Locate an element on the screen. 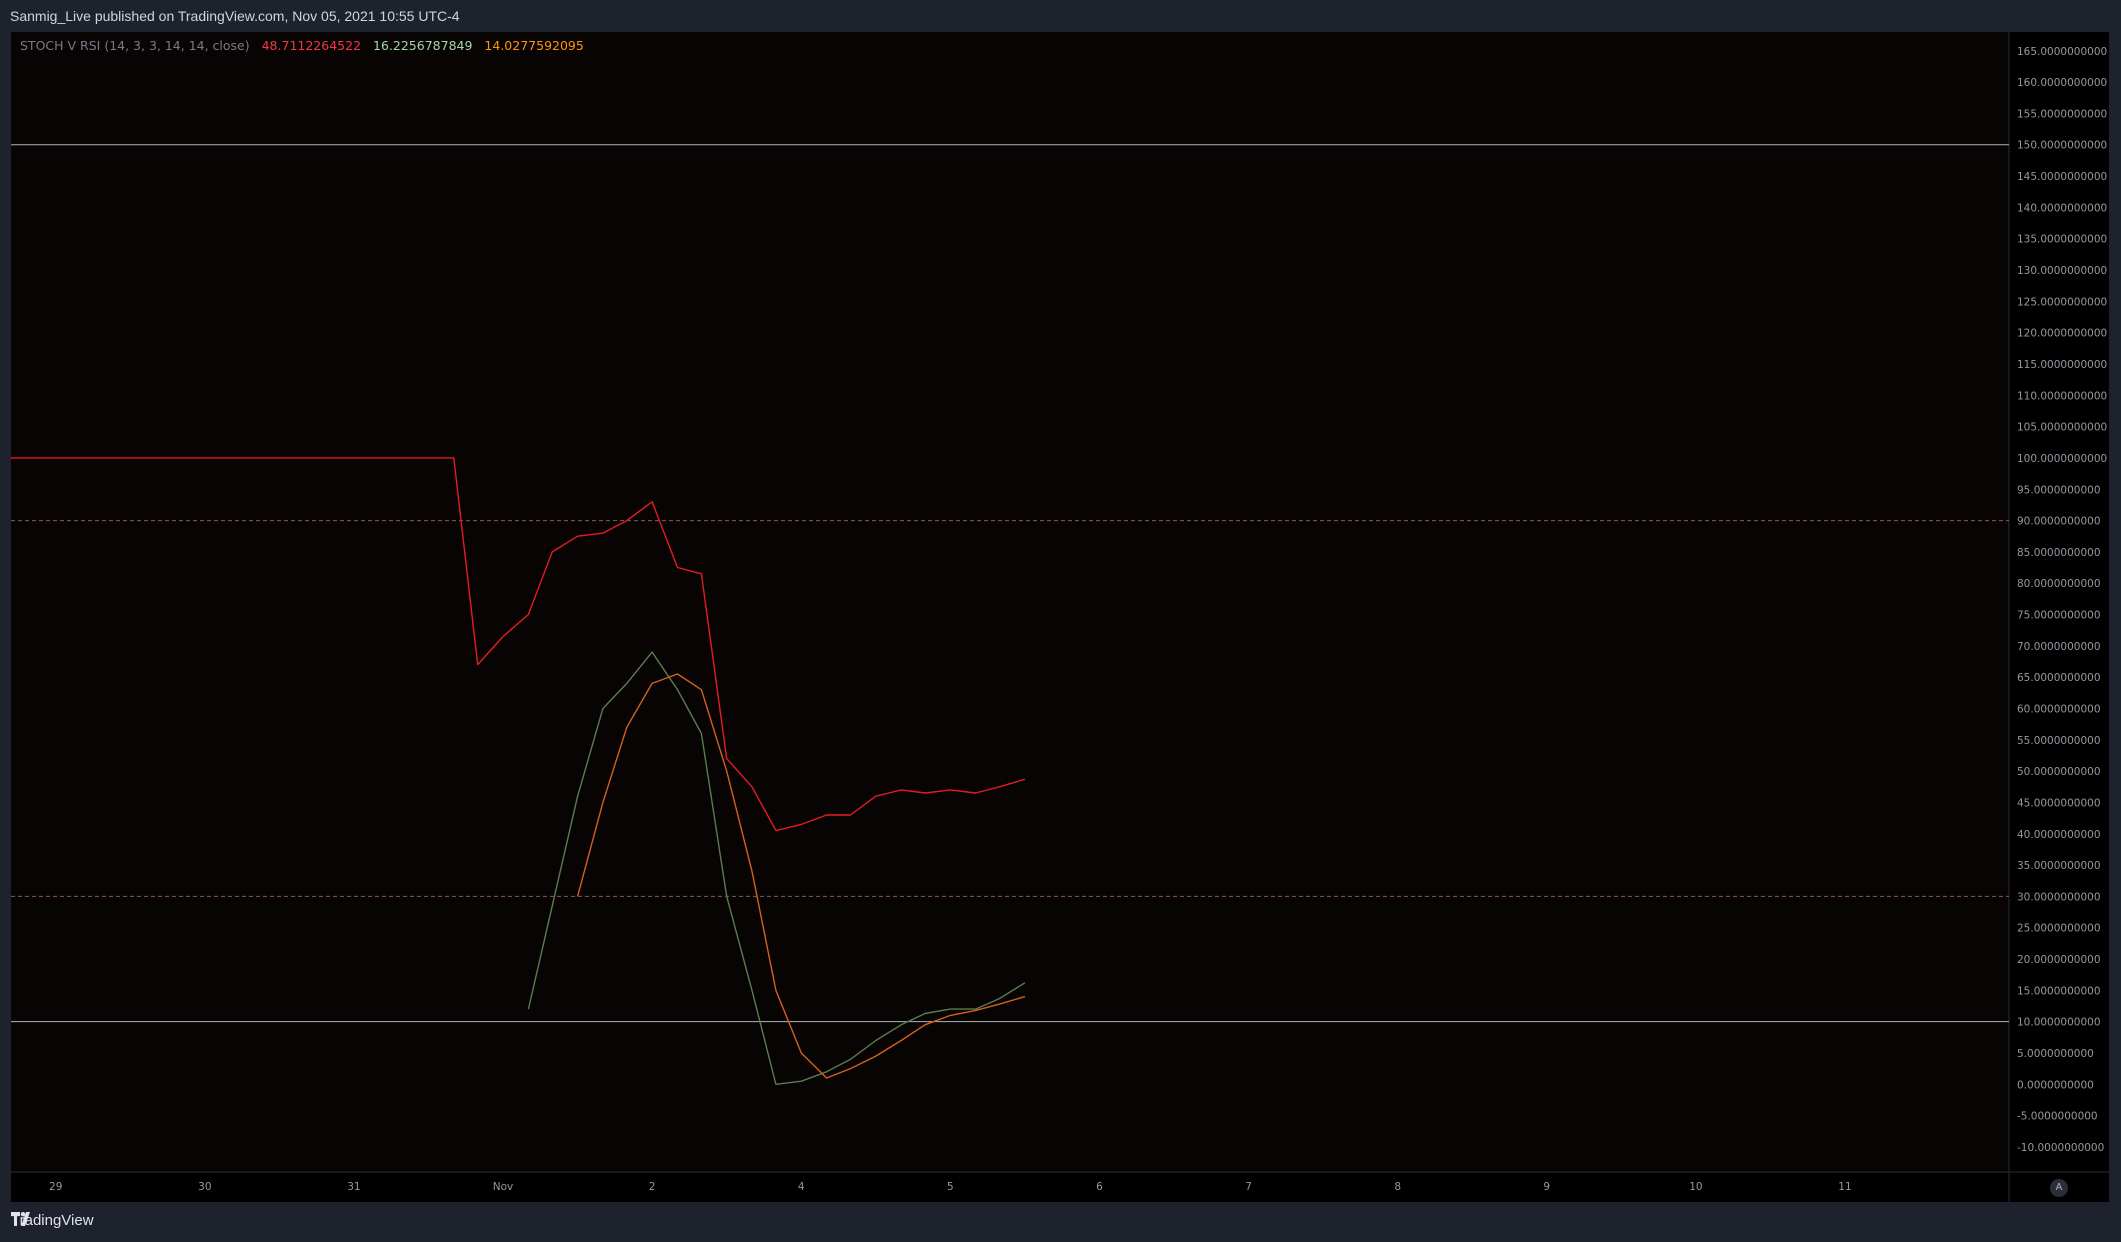 The width and height of the screenshot is (2121, 1242). legend-value-k: 48.7112264522 is located at coordinates (311, 45).